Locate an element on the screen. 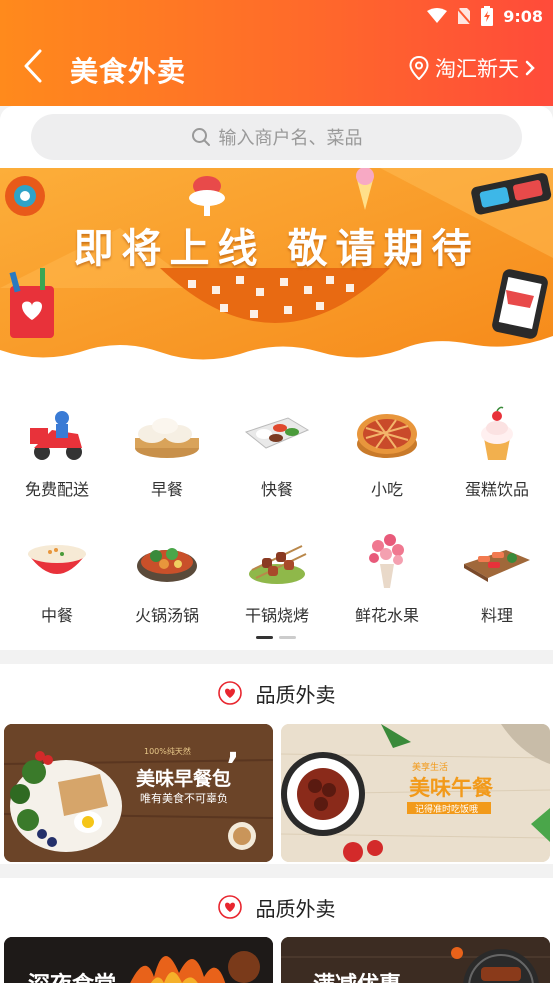  page-title: 美食外卖 is located at coordinates (128, 71).